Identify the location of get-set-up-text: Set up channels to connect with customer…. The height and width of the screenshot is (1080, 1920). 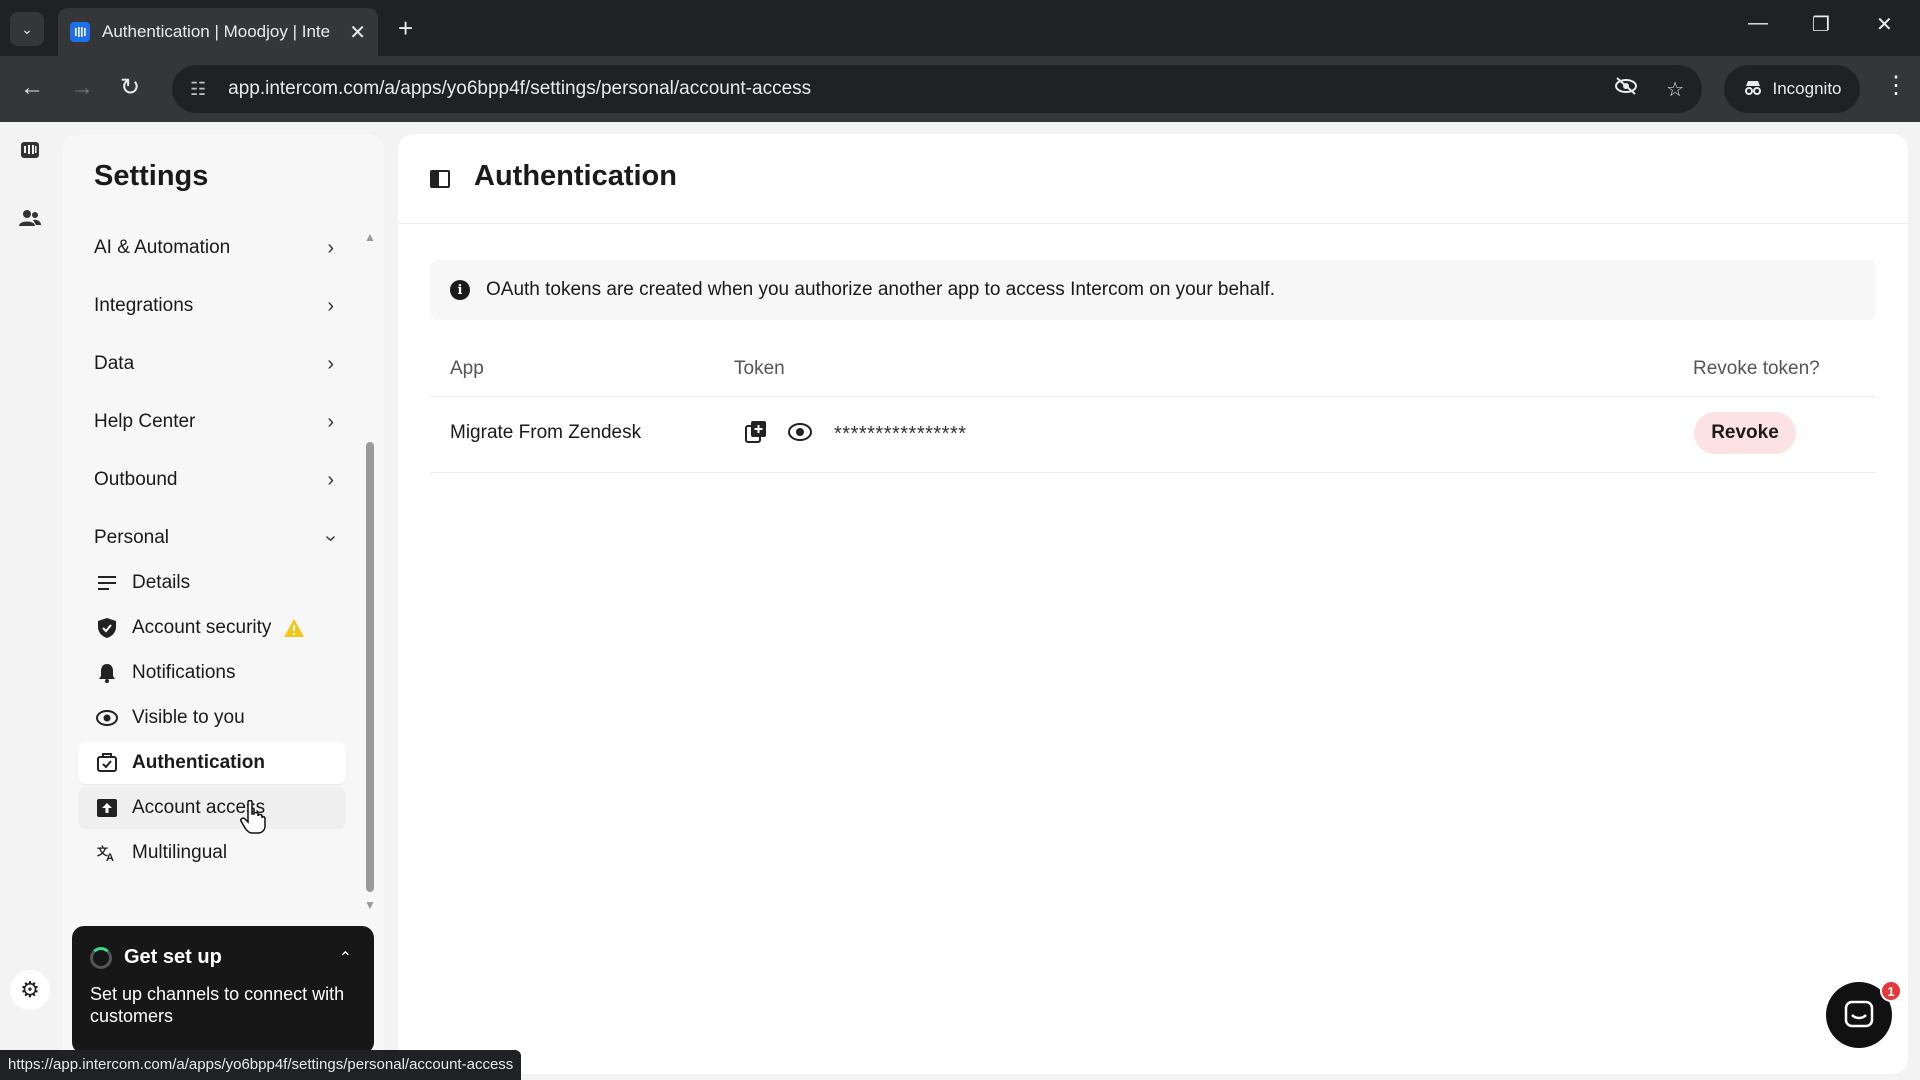
(217, 1005).